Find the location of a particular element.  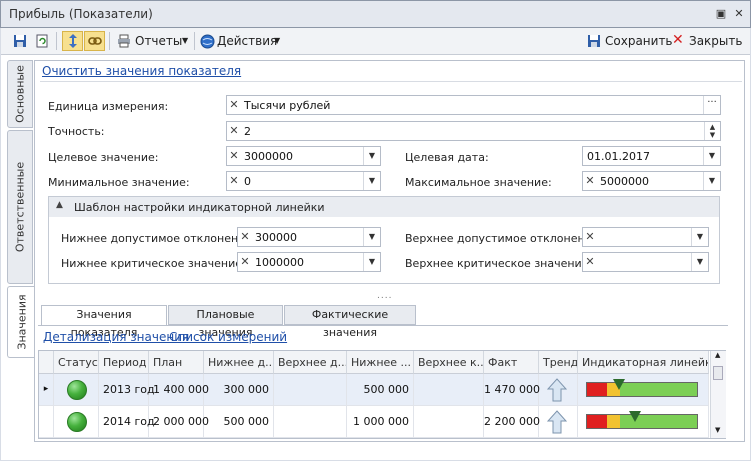

unit-field: ✕ Тысячи рублей ··· is located at coordinates (473, 105).